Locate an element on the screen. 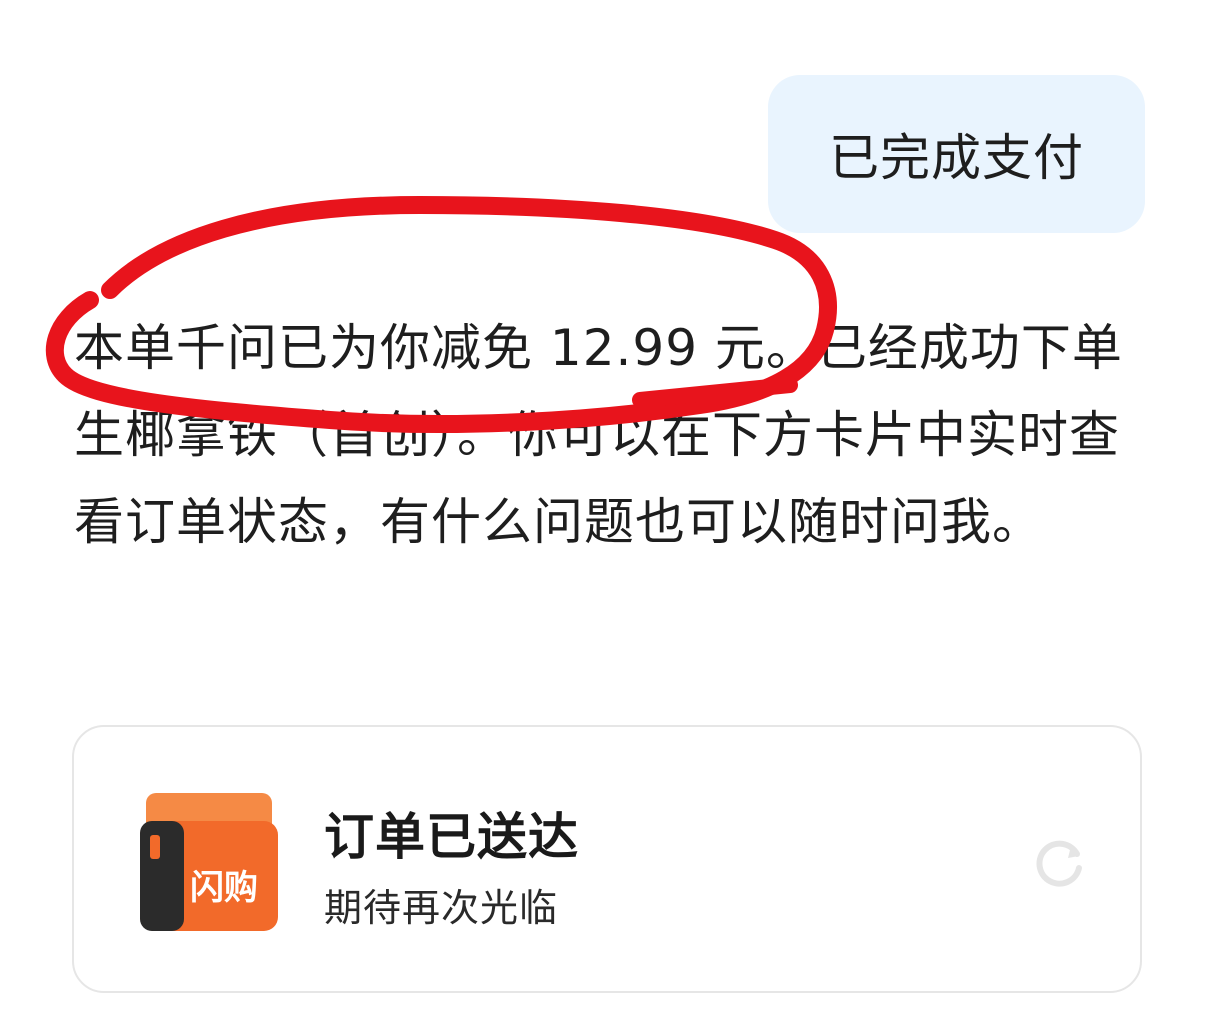 Image resolution: width=1216 pixels, height=1030 pixels. user-message-bubble: 已完成支付 is located at coordinates (956, 154).